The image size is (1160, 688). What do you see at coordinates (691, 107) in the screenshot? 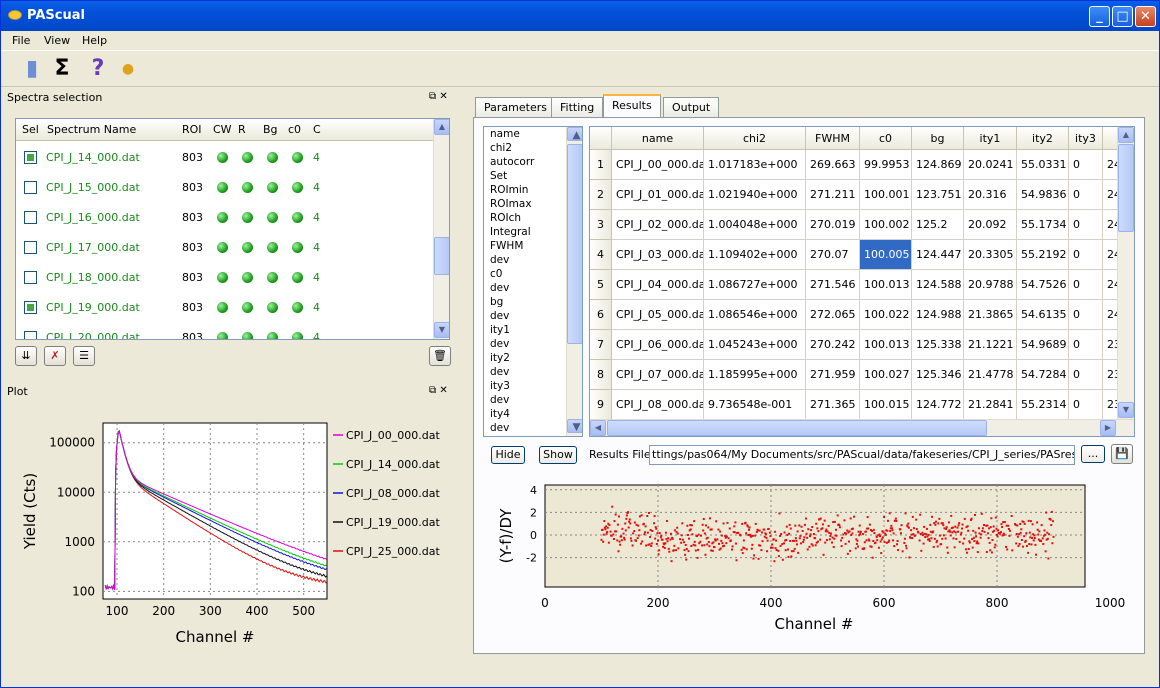
I see `tab-output: Output` at bounding box center [691, 107].